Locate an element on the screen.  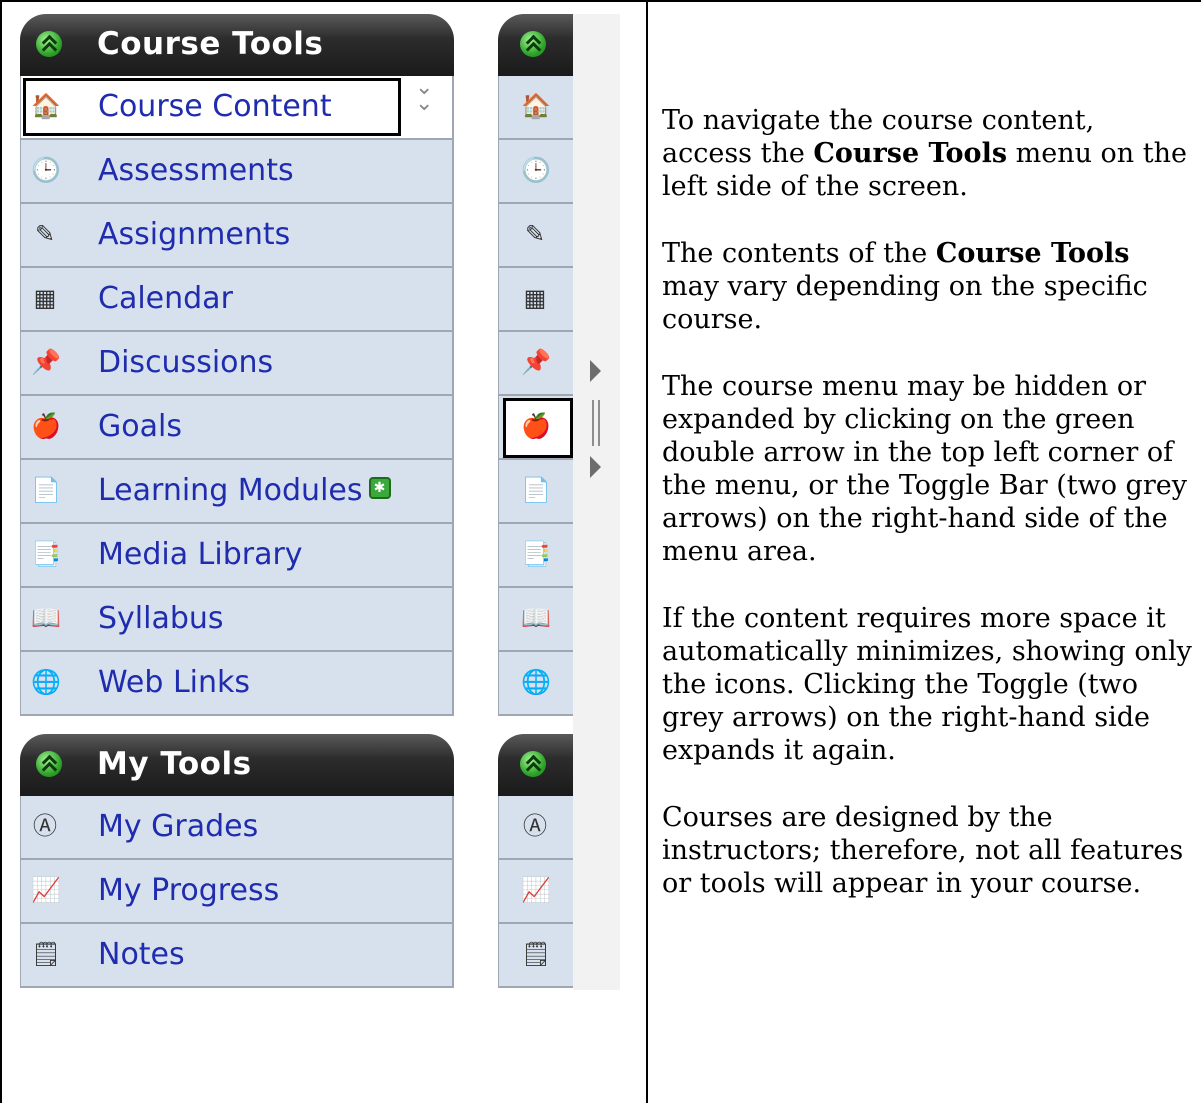
icon-item-web-links: 🌐 is located at coordinates (535, 684).